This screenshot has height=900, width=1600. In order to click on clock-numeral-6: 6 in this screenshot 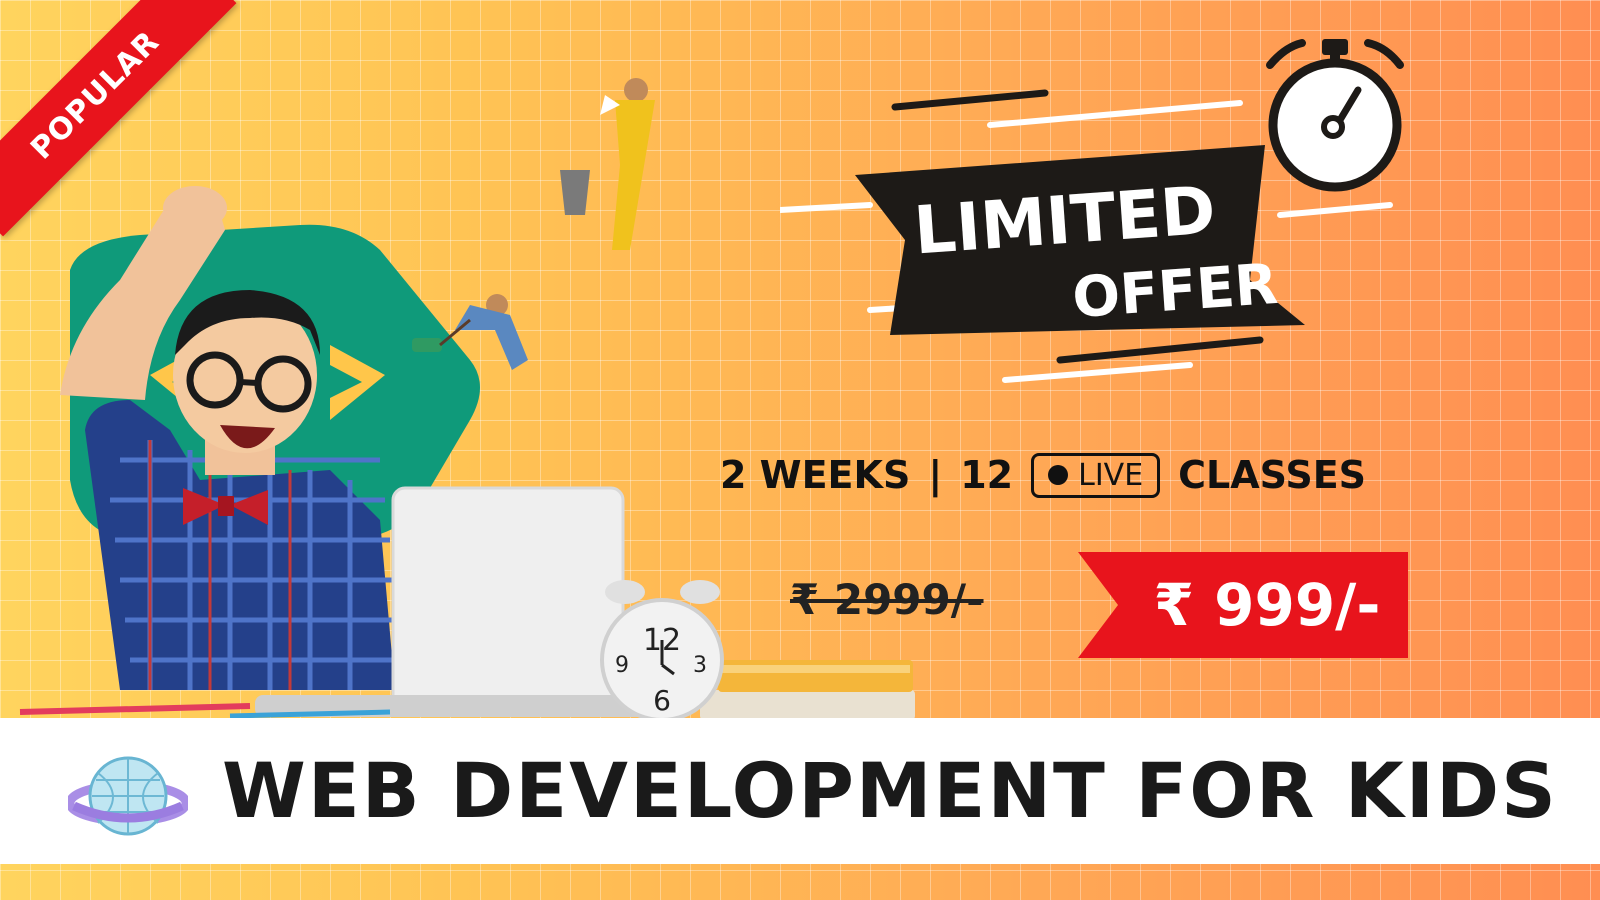, I will do `click(662, 700)`.